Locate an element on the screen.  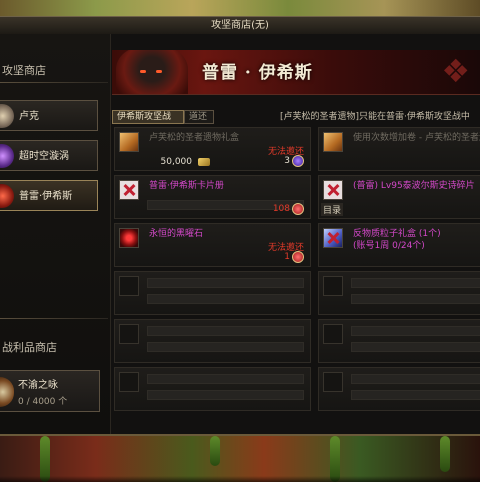
catalog-button: 目录 is located at coordinates (332, 209).